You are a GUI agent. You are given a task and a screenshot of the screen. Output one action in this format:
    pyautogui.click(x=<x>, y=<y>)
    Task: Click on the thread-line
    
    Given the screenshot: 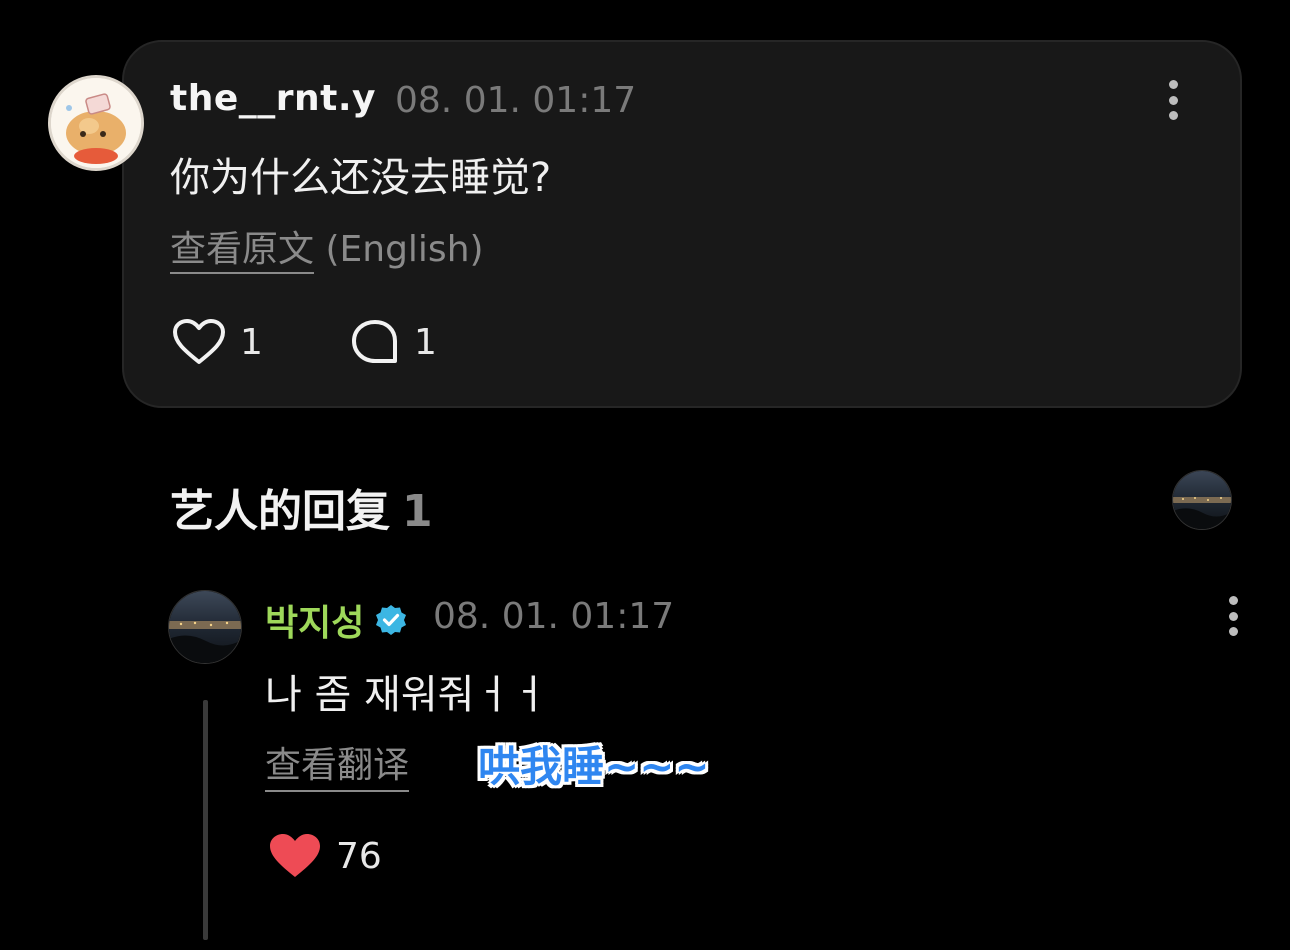 What is the action you would take?
    pyautogui.click(x=205, y=820)
    